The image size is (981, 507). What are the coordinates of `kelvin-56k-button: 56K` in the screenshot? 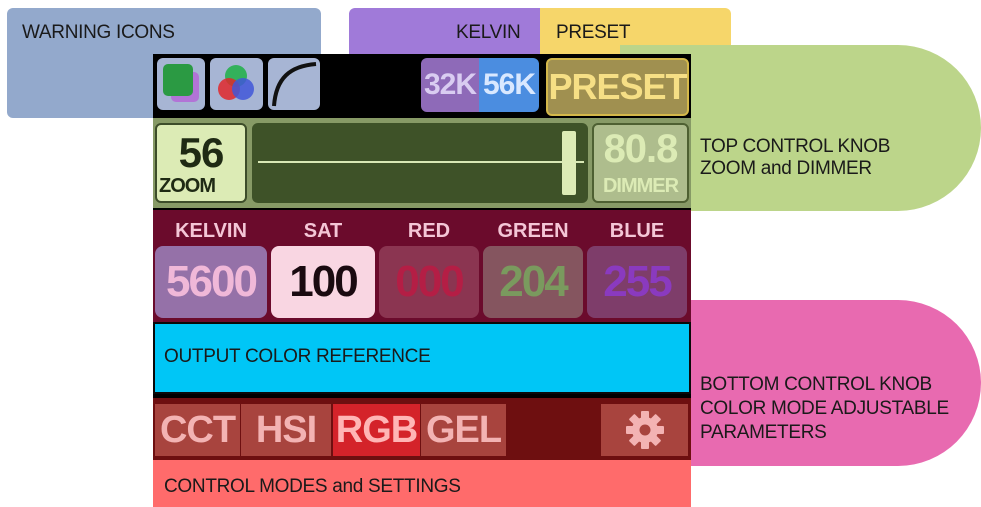 It's located at (509, 85).